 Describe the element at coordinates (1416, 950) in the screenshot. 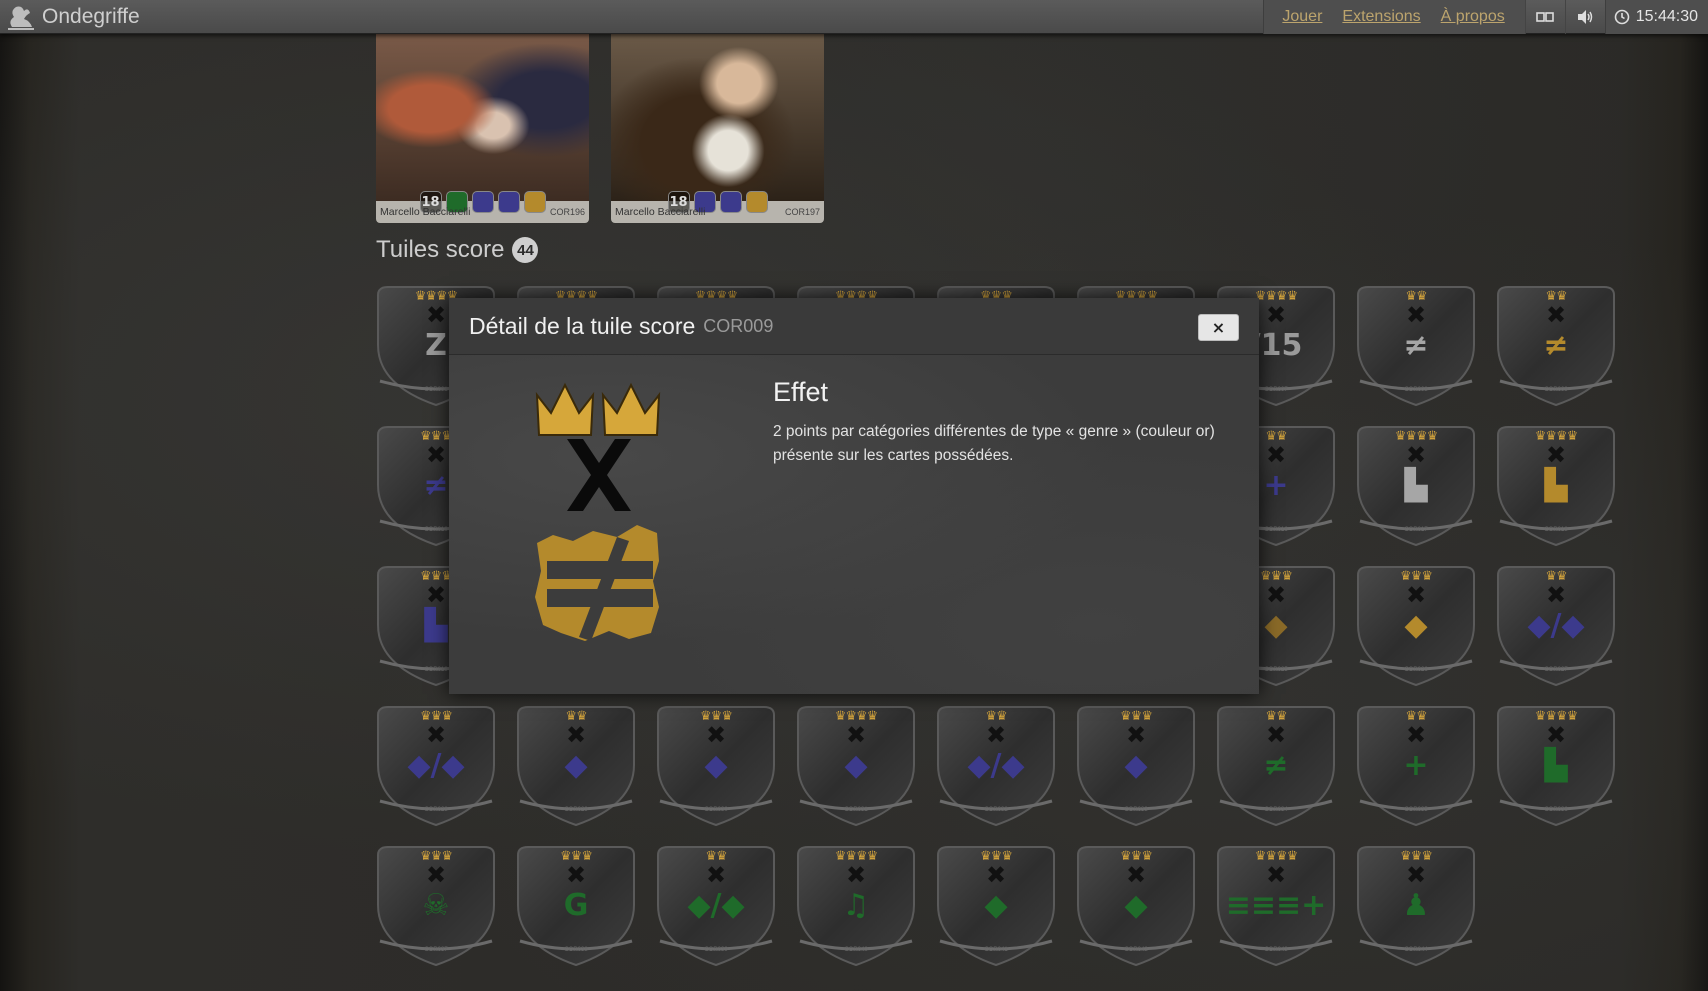

I see `tile-code: COR044` at that location.